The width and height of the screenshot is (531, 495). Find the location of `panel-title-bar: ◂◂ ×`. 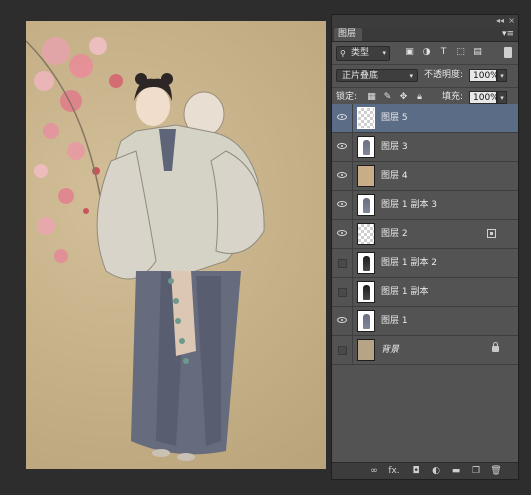

panel-title-bar: ◂◂ × is located at coordinates (425, 21).